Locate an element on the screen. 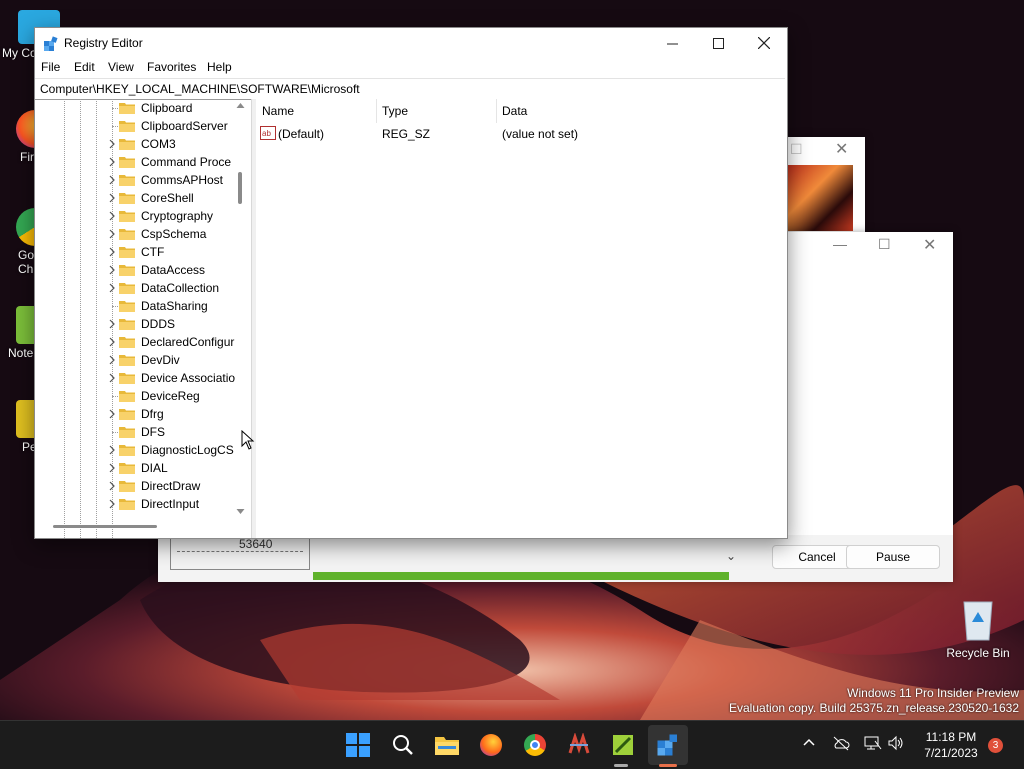 The width and height of the screenshot is (1024, 769). tree-item: DataCollection is located at coordinates (135, 288).